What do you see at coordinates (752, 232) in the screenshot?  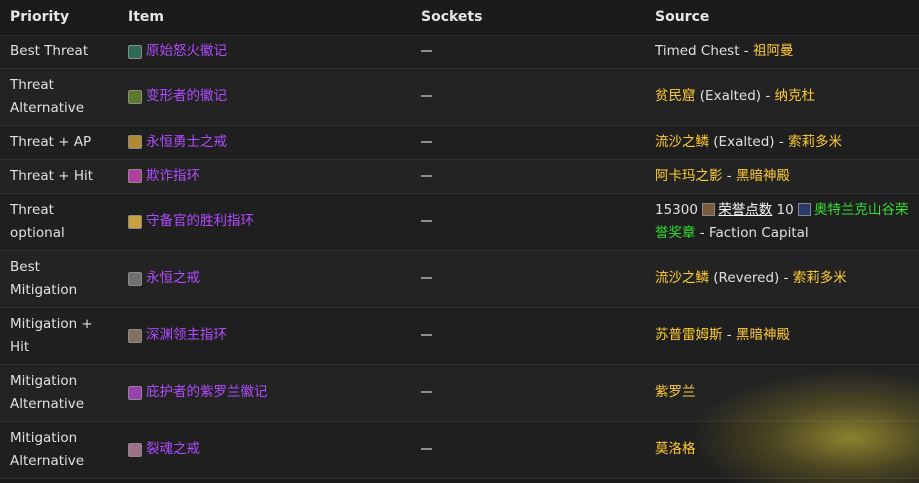 I see `faction-capital-label: - Faction Capital` at bounding box center [752, 232].